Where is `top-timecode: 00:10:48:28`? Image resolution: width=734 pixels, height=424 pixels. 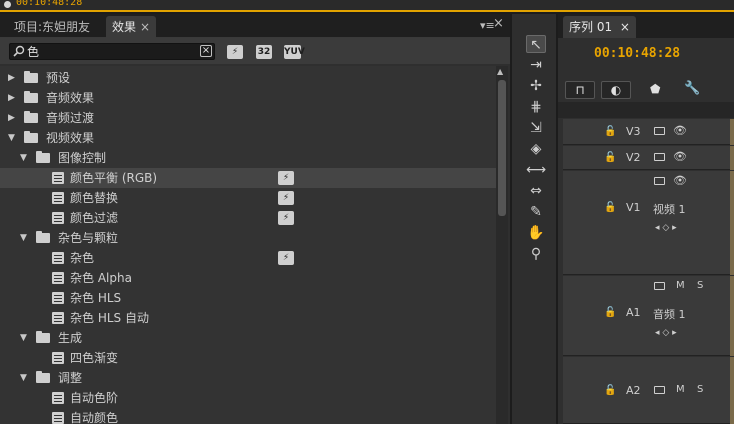 top-timecode: 00:10:48:28 is located at coordinates (49, 4).